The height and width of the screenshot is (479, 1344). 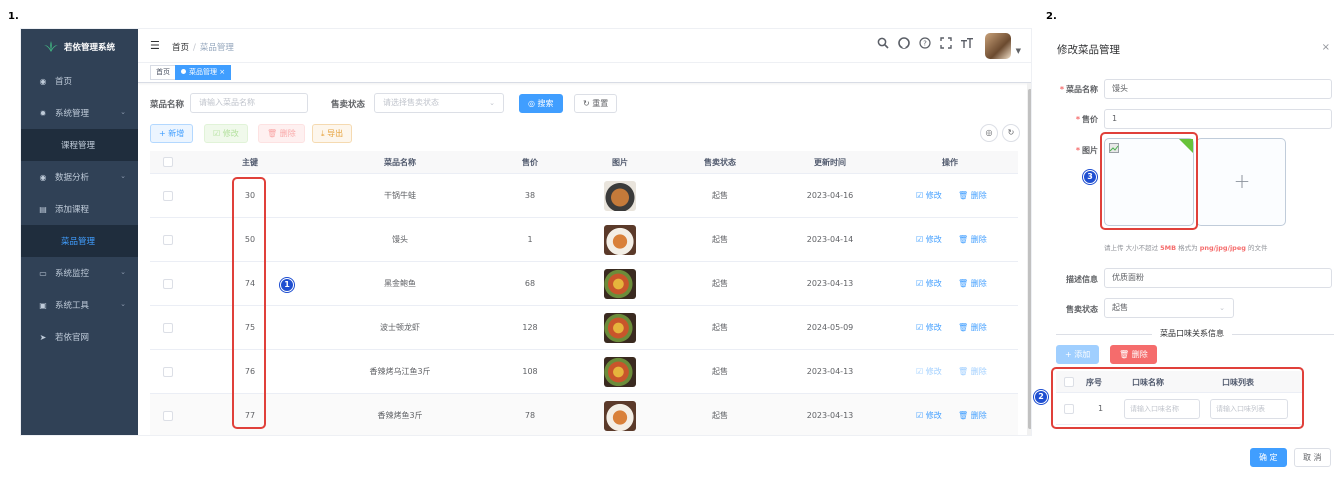 What do you see at coordinates (155, 45) in the screenshot?
I see `hamburger-icon: ☰` at bounding box center [155, 45].